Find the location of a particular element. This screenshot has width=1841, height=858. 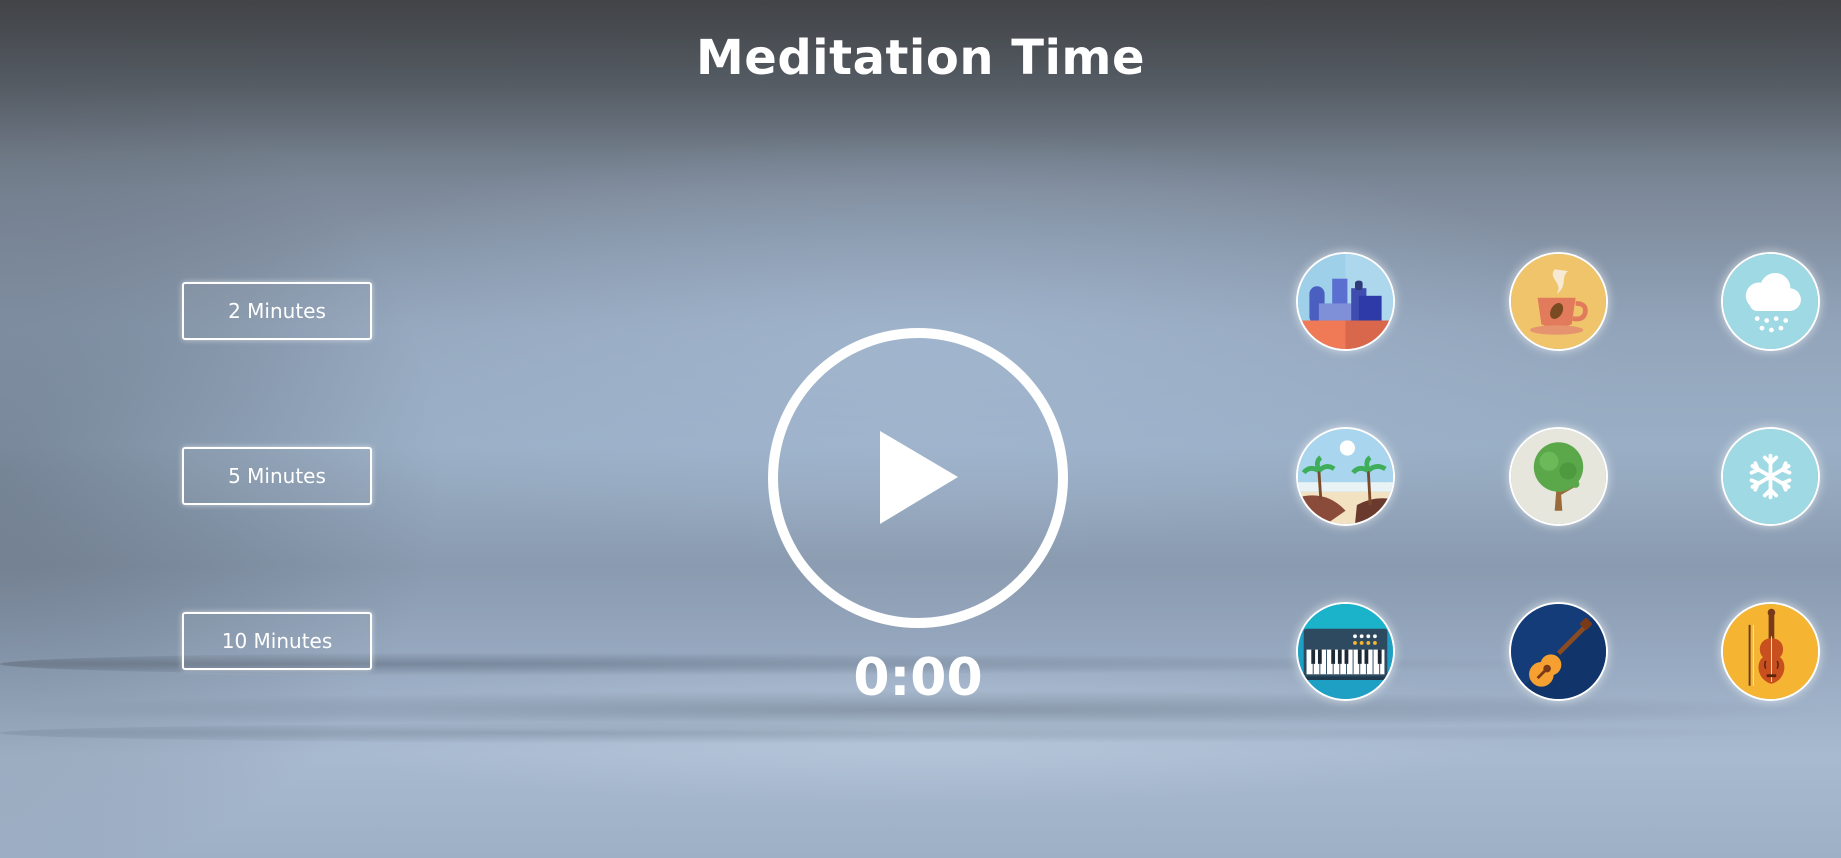

page-title: Meditation Time is located at coordinates (920, 58).